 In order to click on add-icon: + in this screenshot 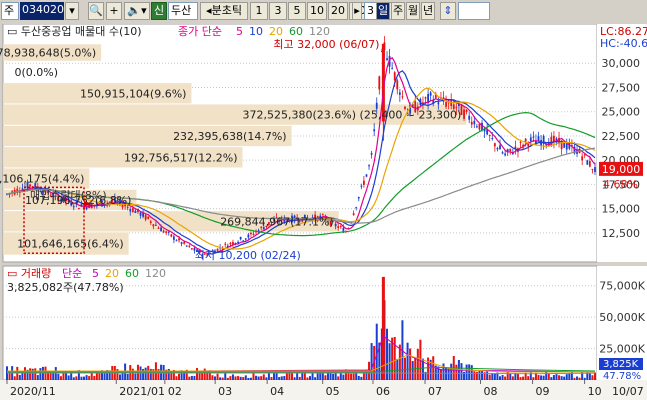, I will do `click(114, 11)`.